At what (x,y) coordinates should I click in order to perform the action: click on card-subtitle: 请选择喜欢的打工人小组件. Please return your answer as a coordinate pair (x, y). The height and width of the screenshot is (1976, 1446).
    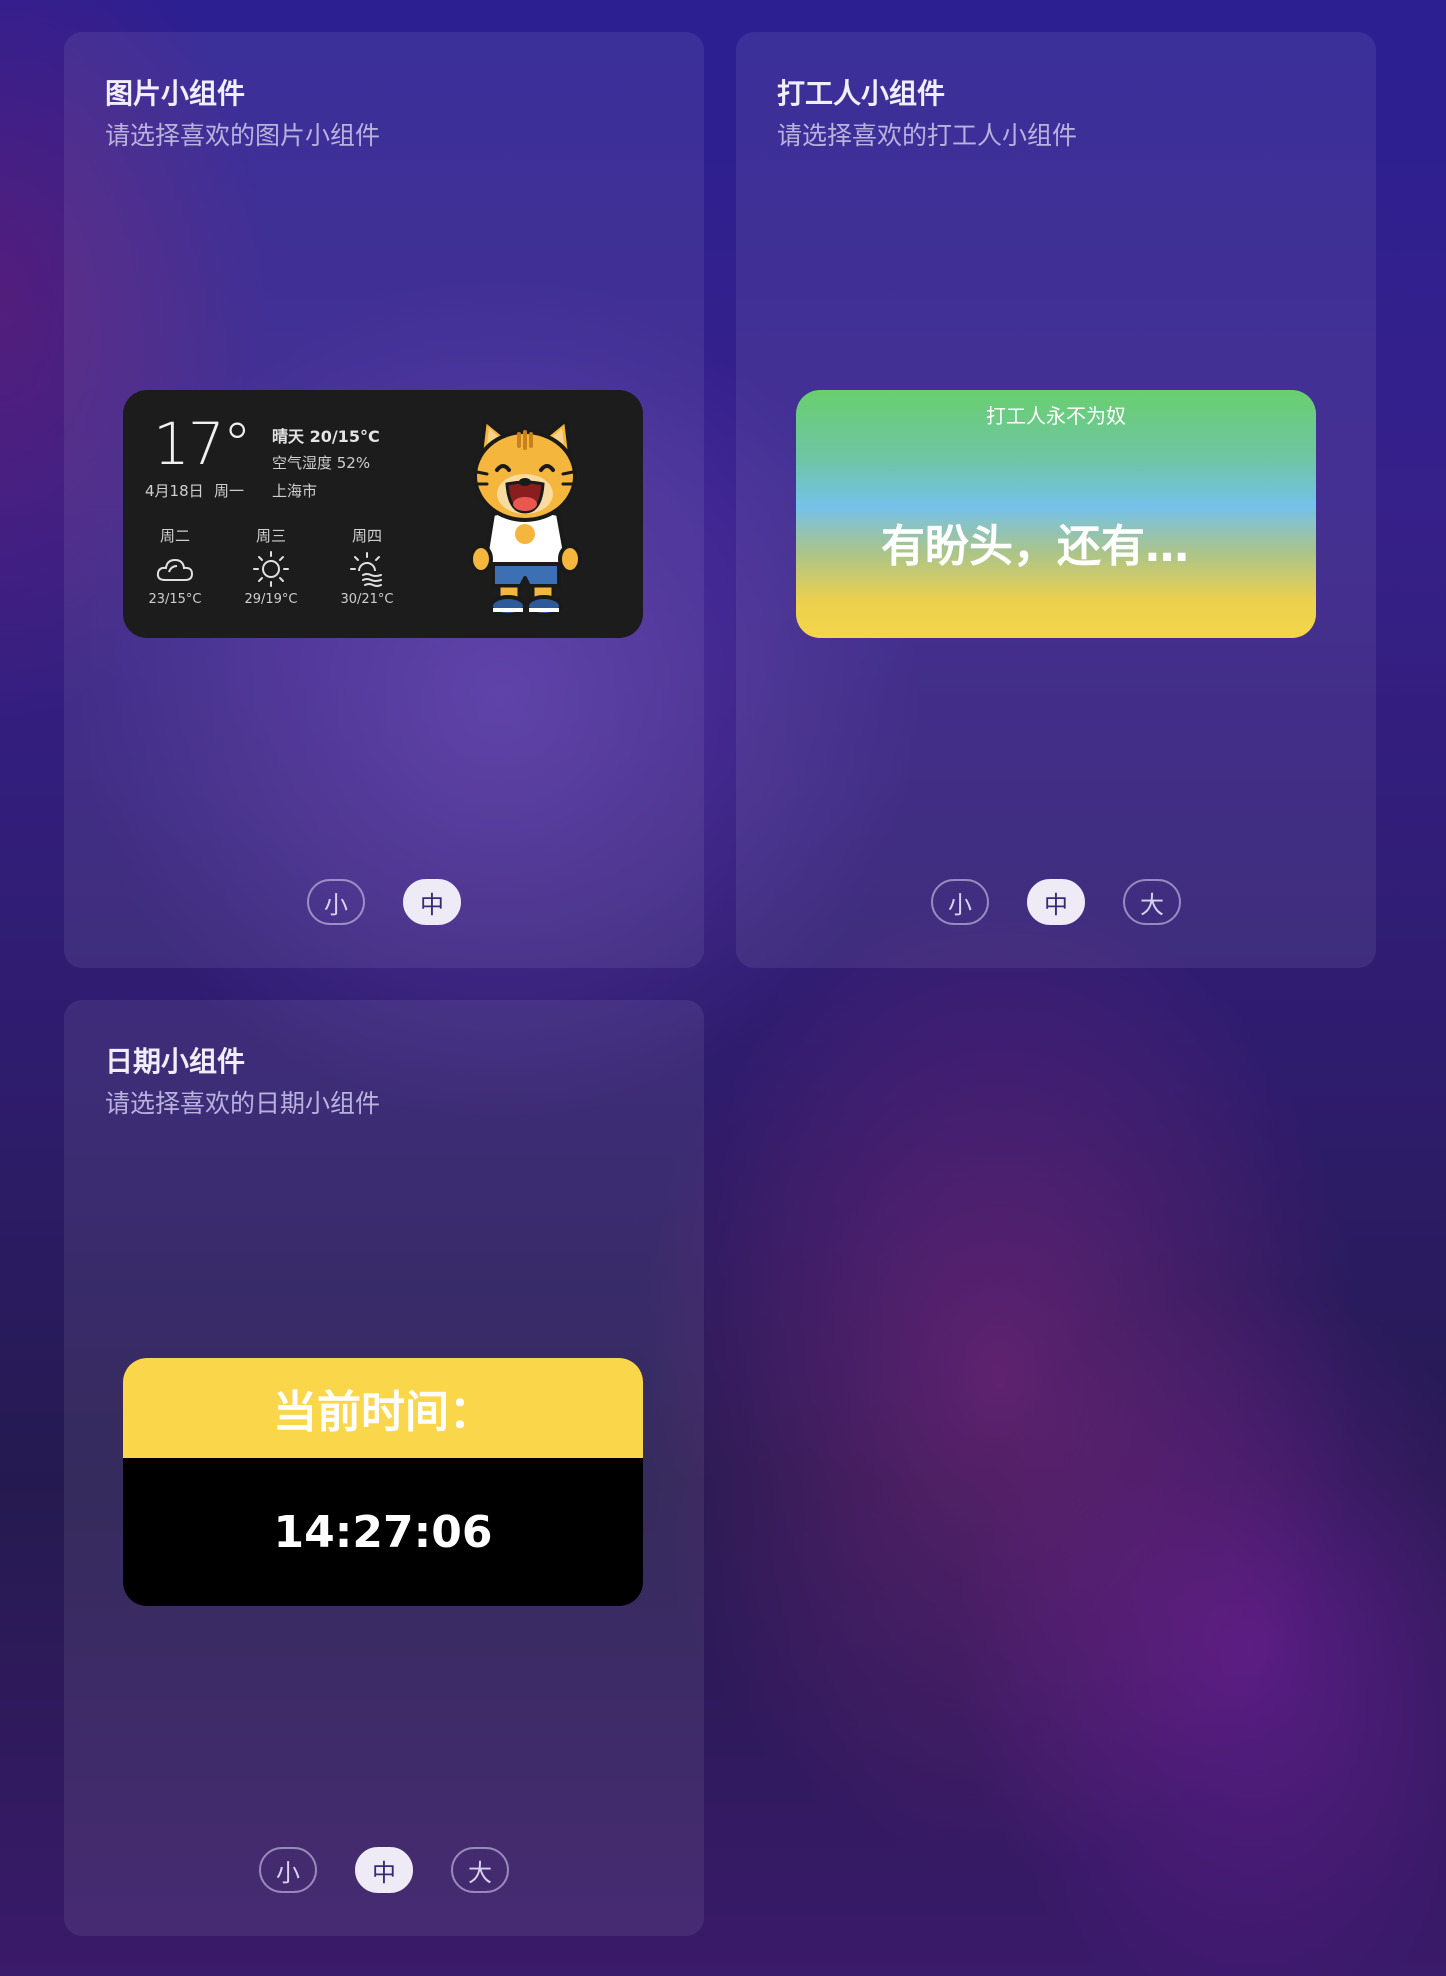
    Looking at the image, I should click on (927, 135).